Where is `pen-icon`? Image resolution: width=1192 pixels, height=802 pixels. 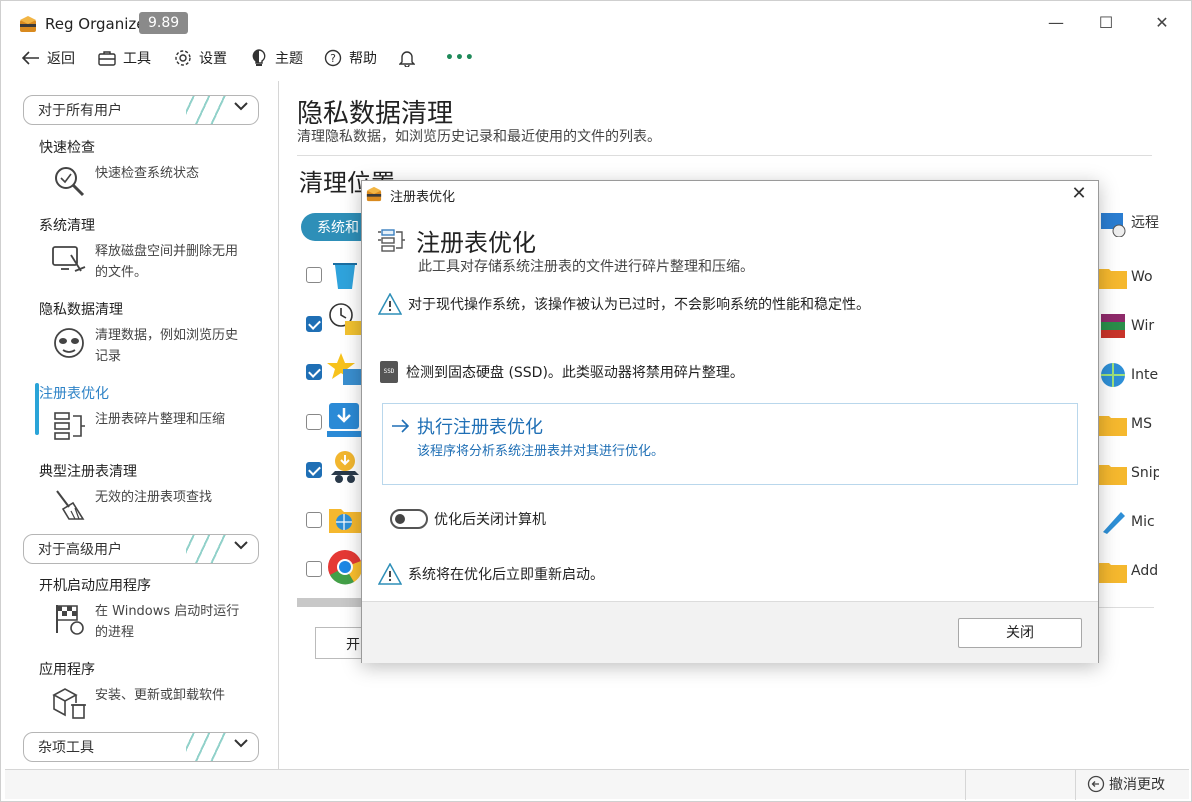 pen-icon is located at coordinates (1114, 523).